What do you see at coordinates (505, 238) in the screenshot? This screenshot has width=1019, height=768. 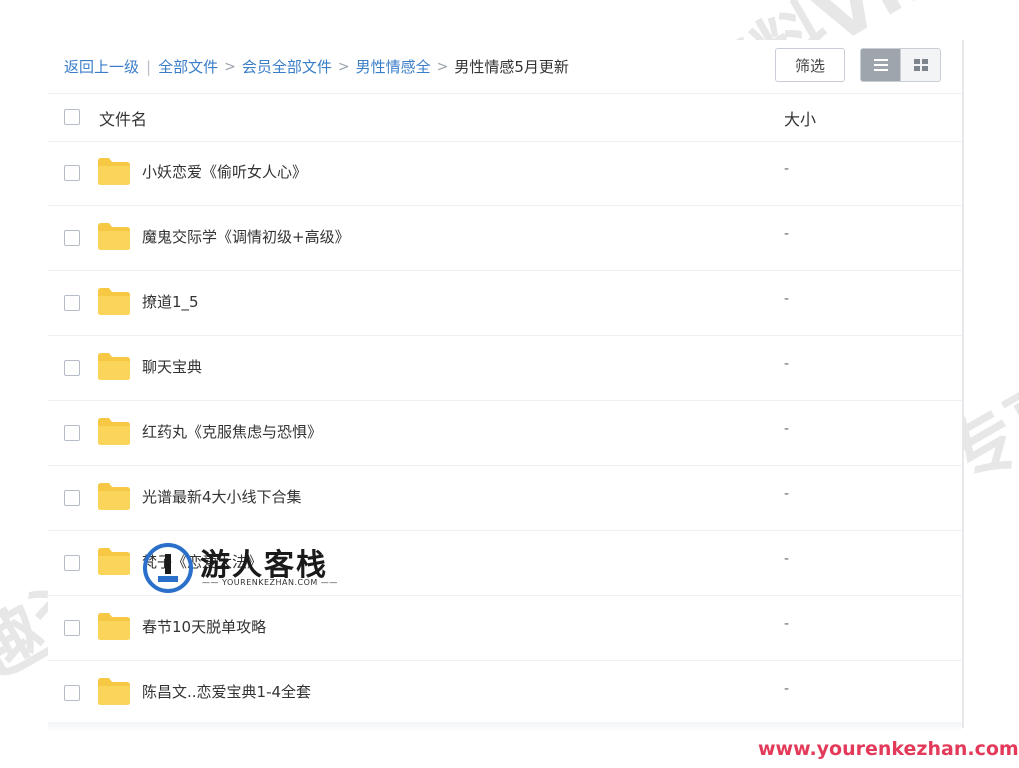 I see `table-row: 魔鬼交际学《调情初级+高级》 -` at bounding box center [505, 238].